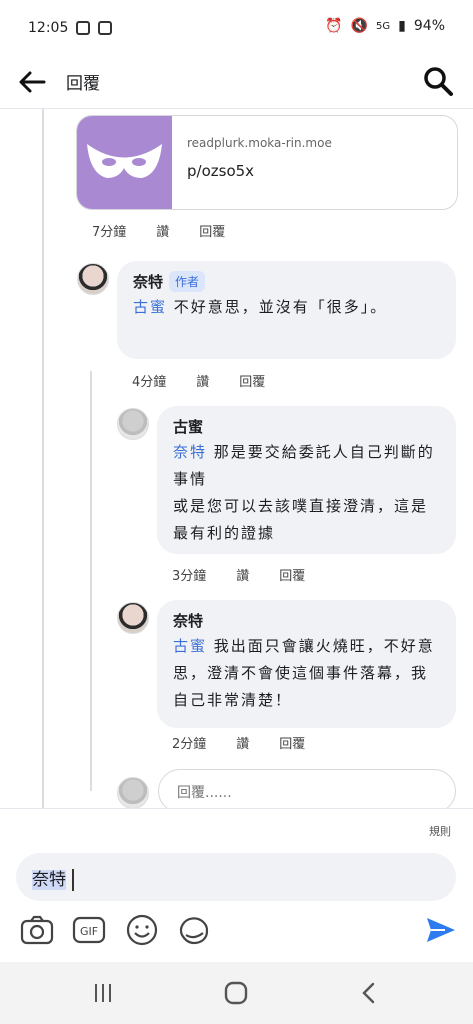  I want to click on comment-body: 不好意思，並沒有「很多」。, so click(277, 307).